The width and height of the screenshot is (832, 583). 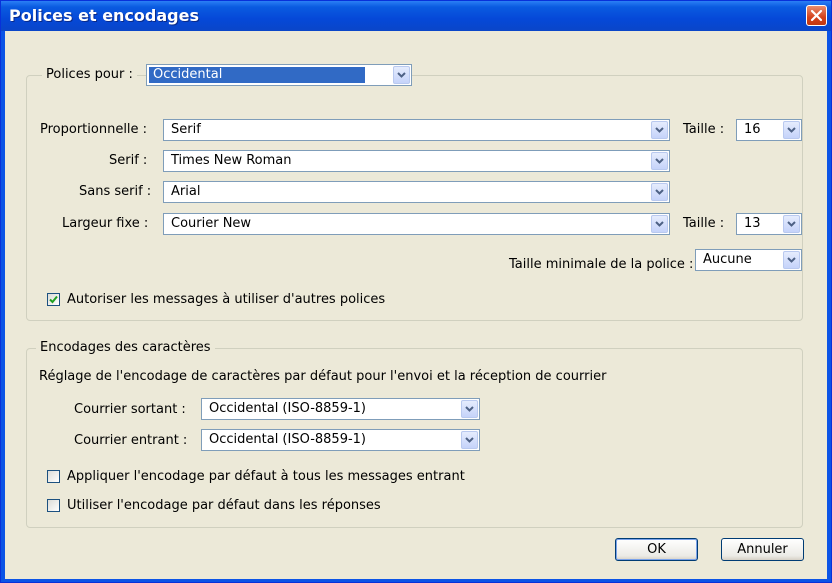 I want to click on incoming-label: Courrier entrant :, so click(x=131, y=440).